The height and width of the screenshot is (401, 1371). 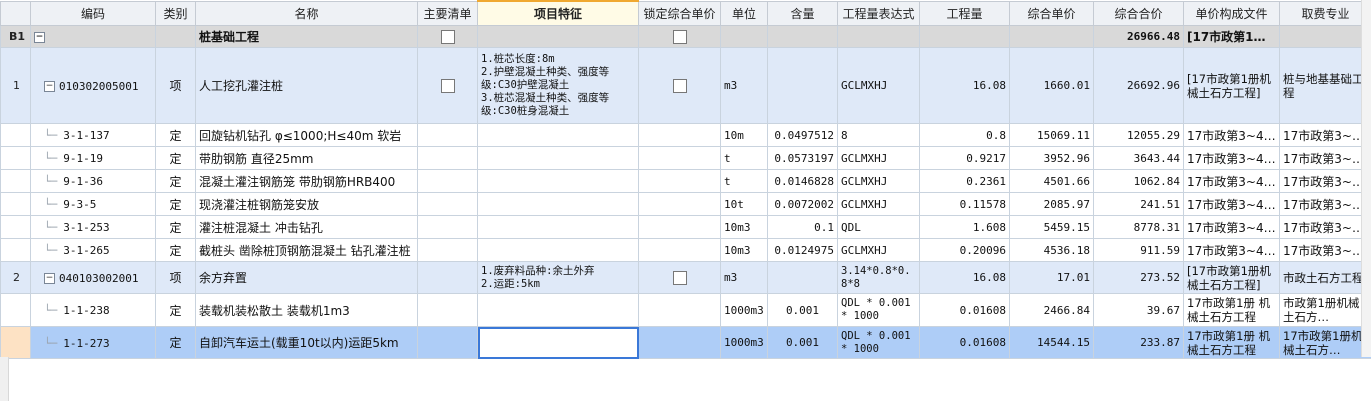 What do you see at coordinates (964, 227) in the screenshot?
I see `quota-qty: 1.608` at bounding box center [964, 227].